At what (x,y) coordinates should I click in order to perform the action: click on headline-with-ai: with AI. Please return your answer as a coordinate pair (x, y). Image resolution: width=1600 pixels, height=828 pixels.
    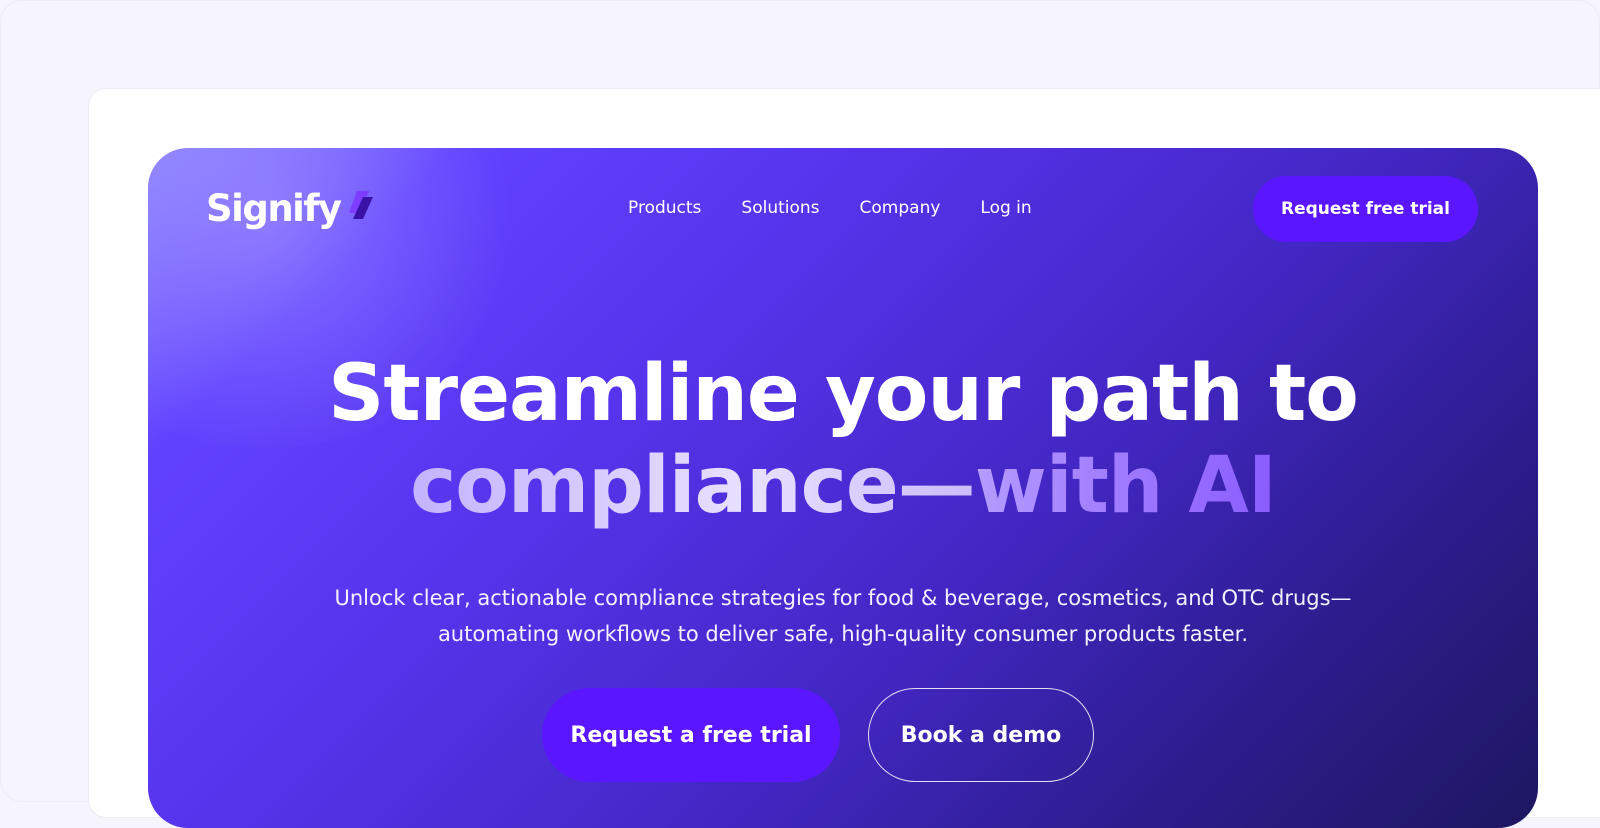
    Looking at the image, I should click on (1125, 486).